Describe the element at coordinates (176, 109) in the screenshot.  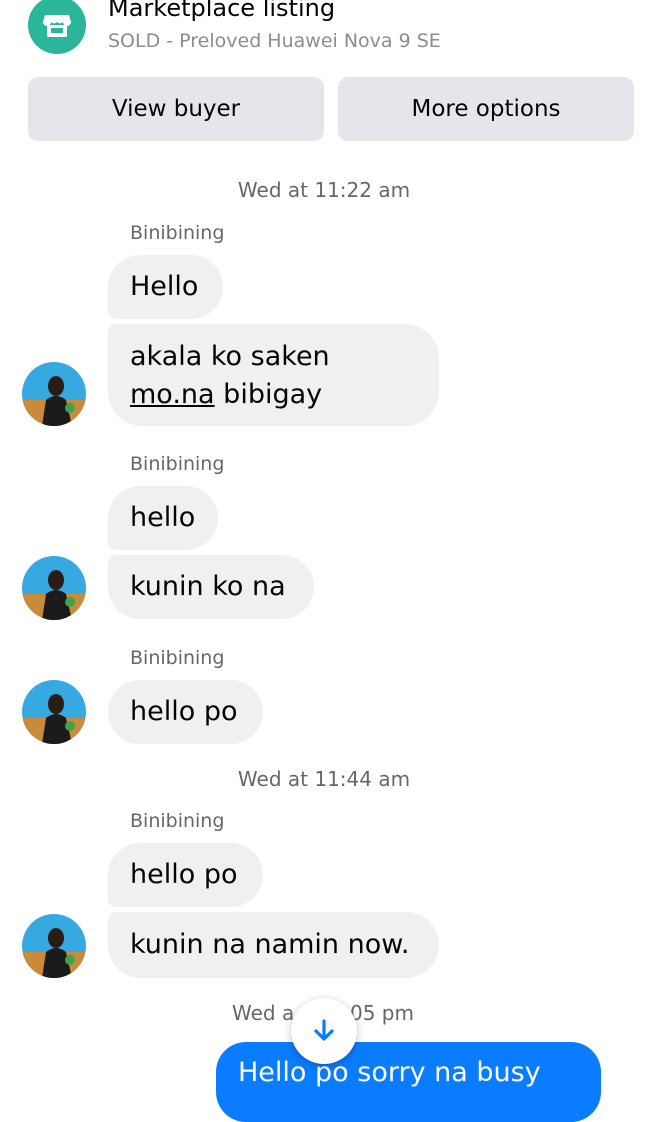
I see `view-buyer-button: View buyer` at that location.